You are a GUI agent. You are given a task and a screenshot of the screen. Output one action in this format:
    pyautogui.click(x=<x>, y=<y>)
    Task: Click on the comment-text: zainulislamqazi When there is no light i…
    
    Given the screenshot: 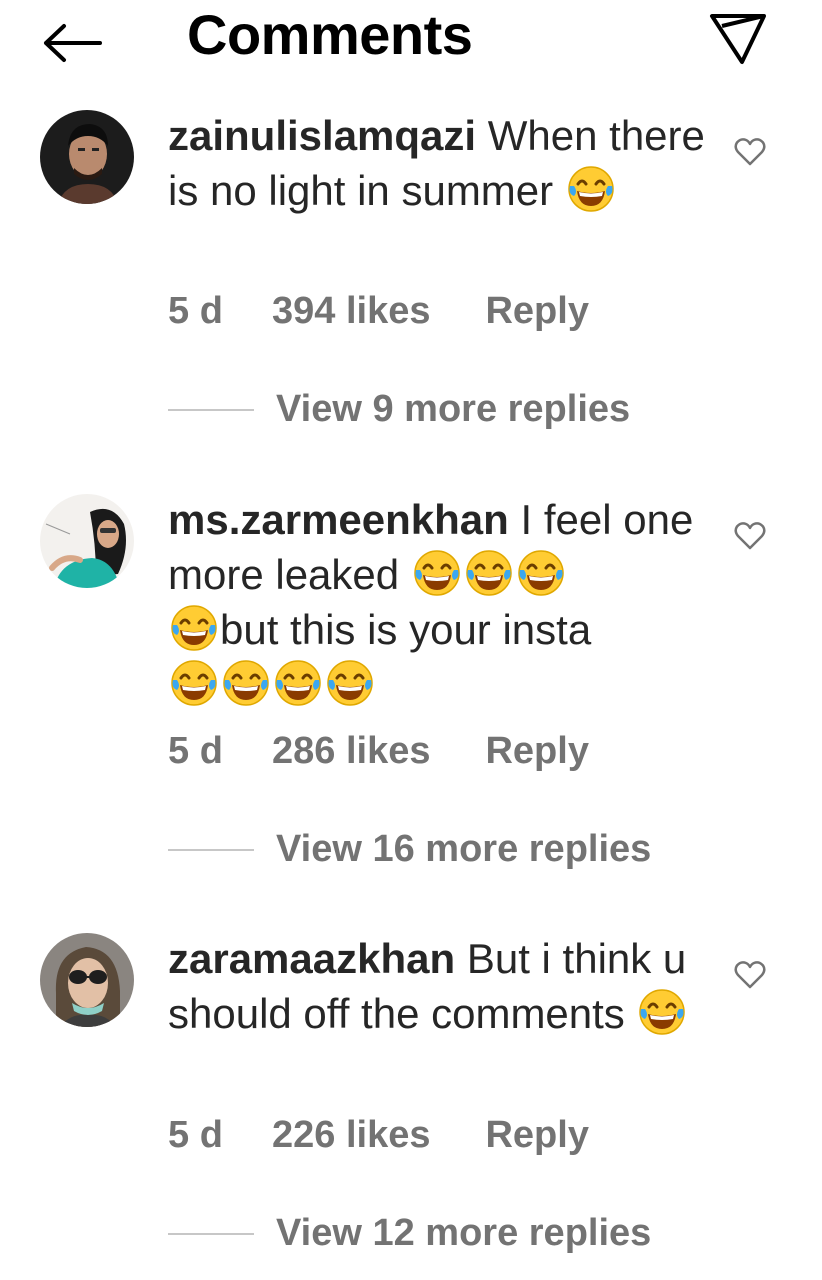 What is the action you would take?
    pyautogui.click(x=438, y=163)
    